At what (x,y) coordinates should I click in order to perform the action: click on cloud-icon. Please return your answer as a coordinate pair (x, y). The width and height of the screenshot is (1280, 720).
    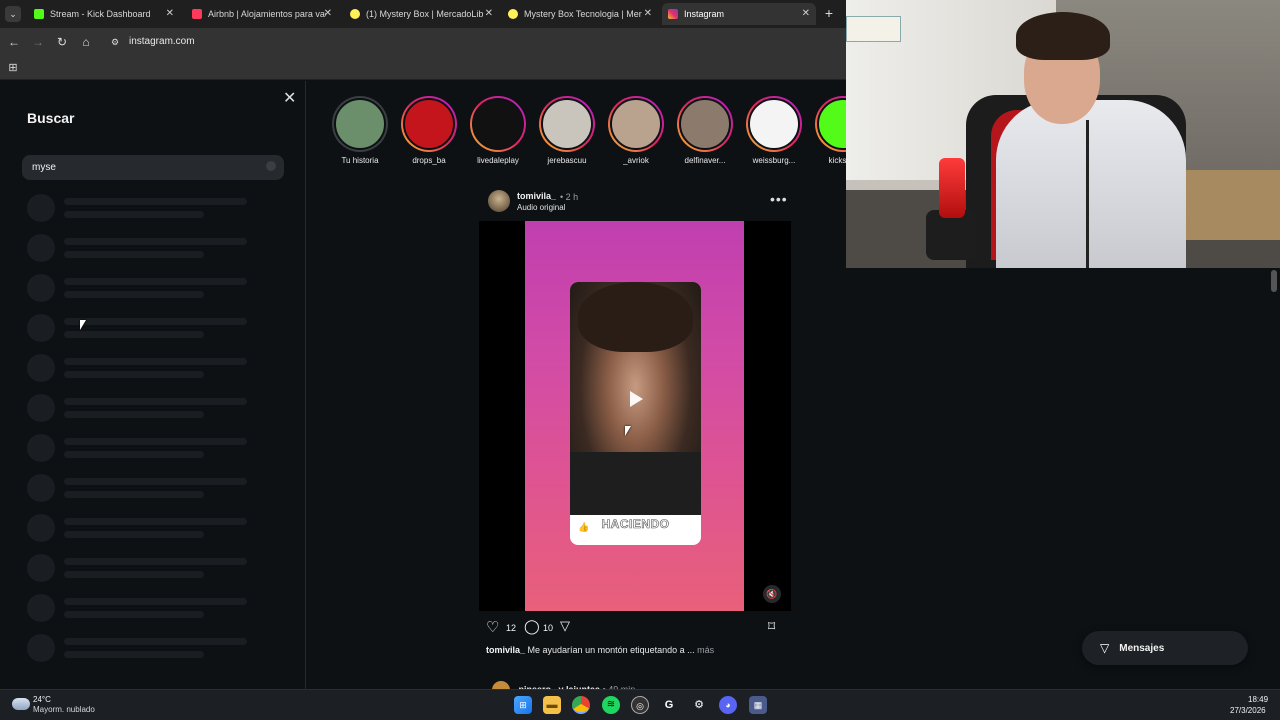
    Looking at the image, I should click on (21, 704).